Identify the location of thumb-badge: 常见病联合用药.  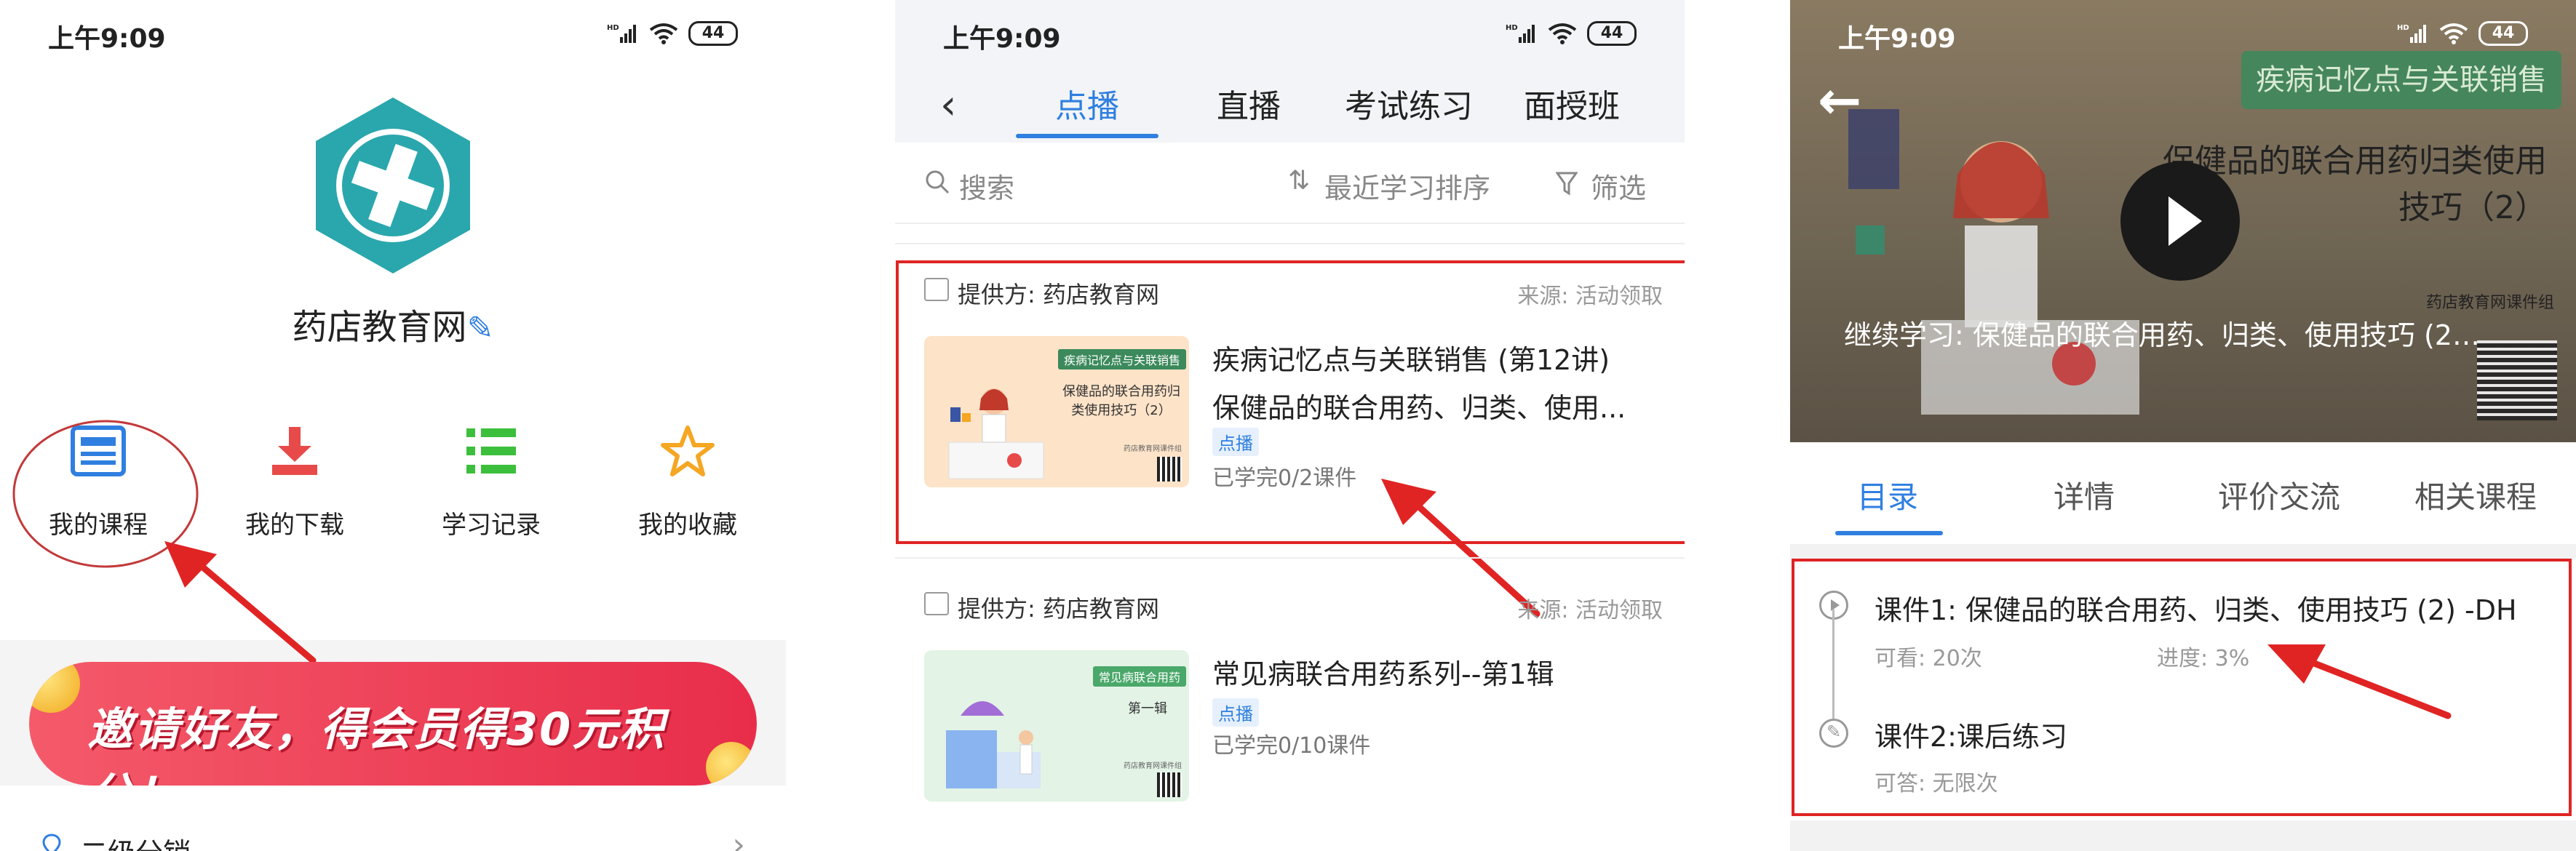
(1139, 676).